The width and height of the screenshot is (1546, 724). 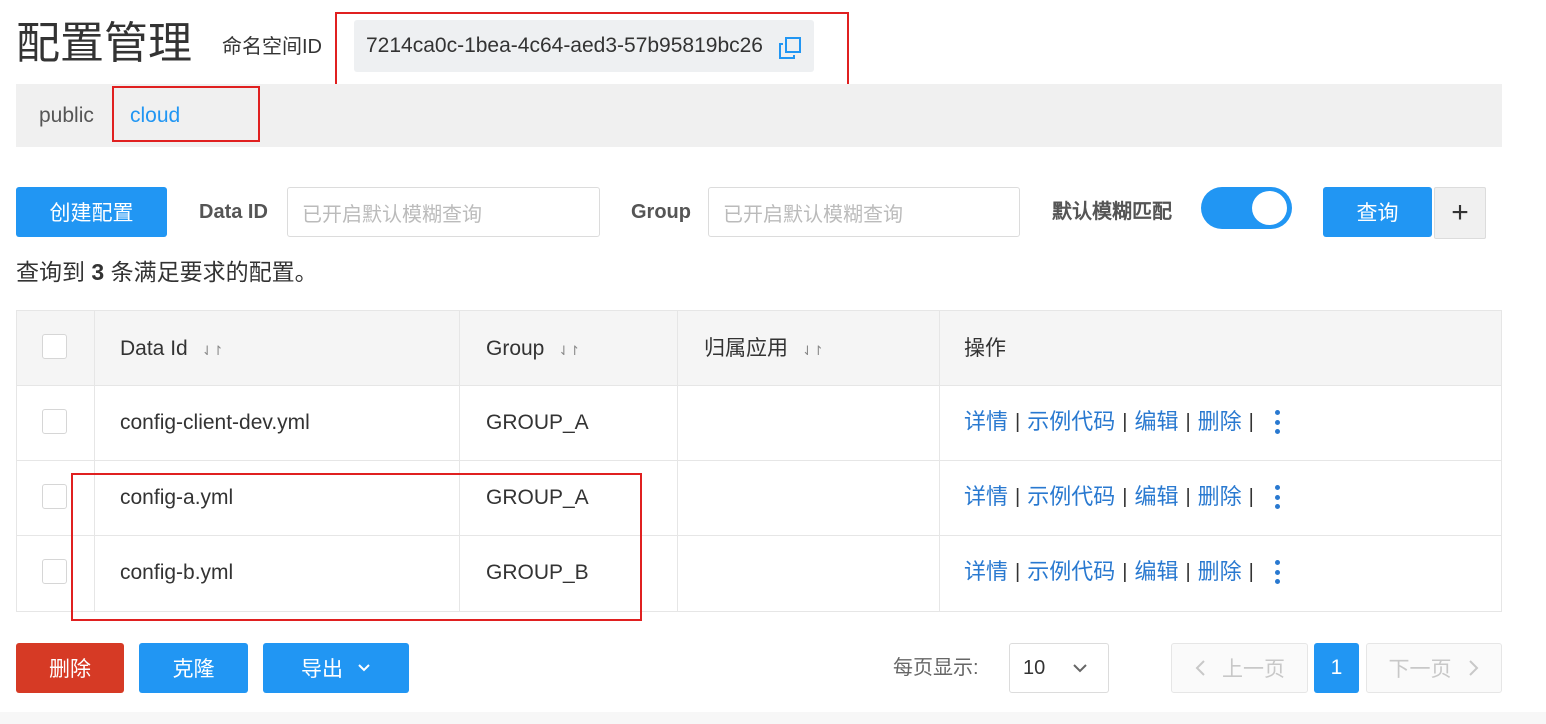 I want to click on bottom-strip, so click(x=773, y=718).